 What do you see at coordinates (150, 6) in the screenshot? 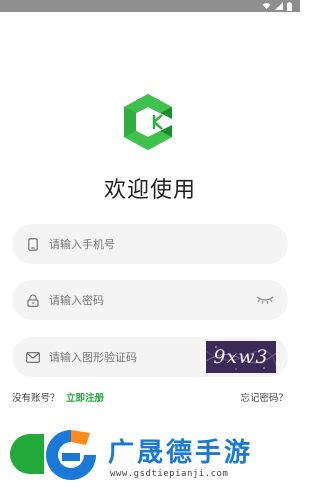
I see `status-bar` at bounding box center [150, 6].